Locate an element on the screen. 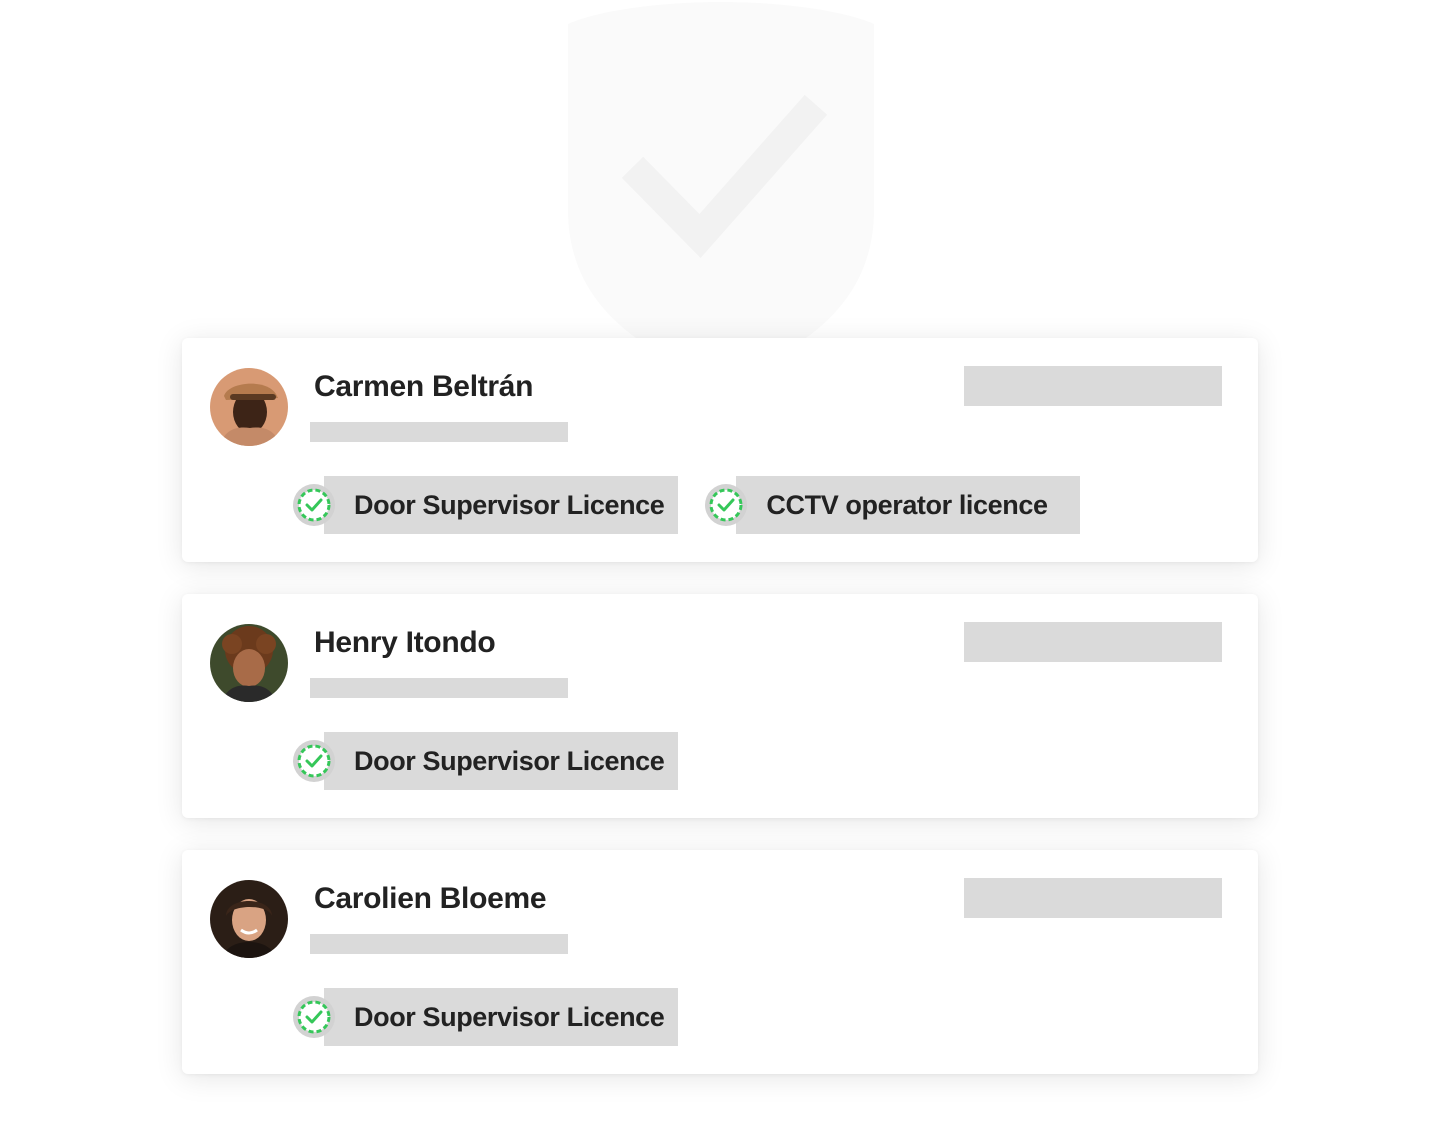 The height and width of the screenshot is (1132, 1442). profile-name: Henry Itondo is located at coordinates (405, 642).